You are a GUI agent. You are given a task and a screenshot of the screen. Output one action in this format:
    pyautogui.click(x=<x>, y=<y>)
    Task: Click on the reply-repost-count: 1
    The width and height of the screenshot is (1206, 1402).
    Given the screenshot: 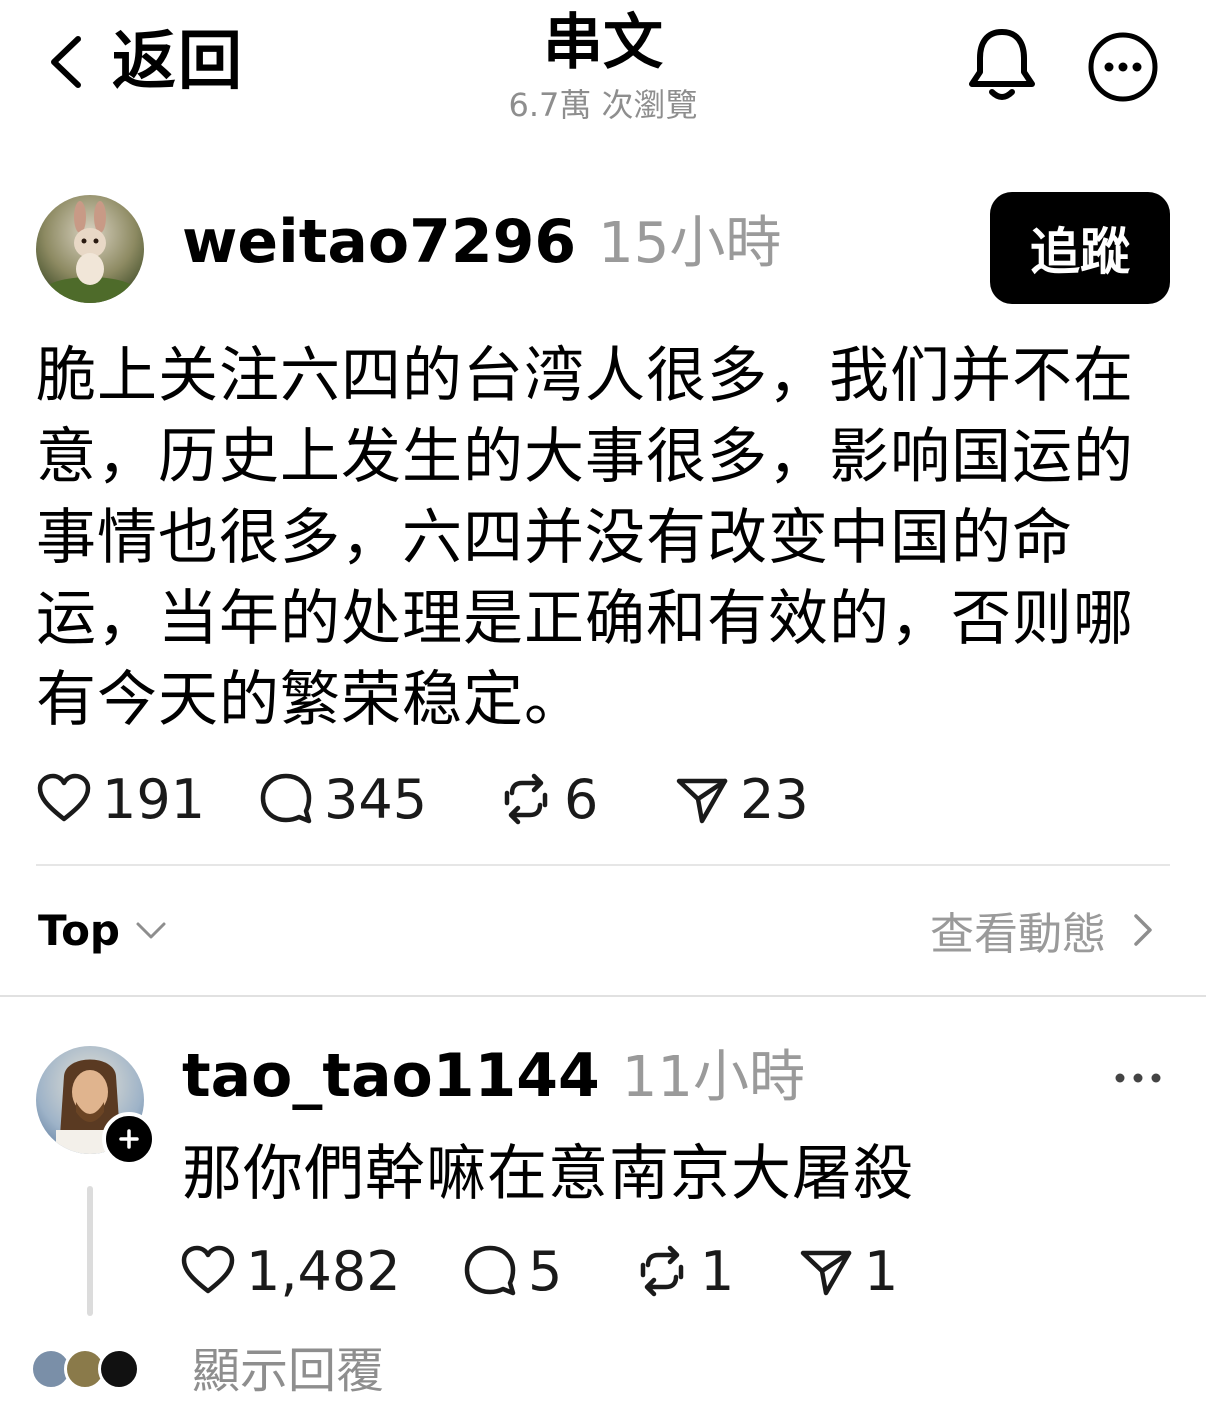 What is the action you would take?
    pyautogui.click(x=717, y=1271)
    